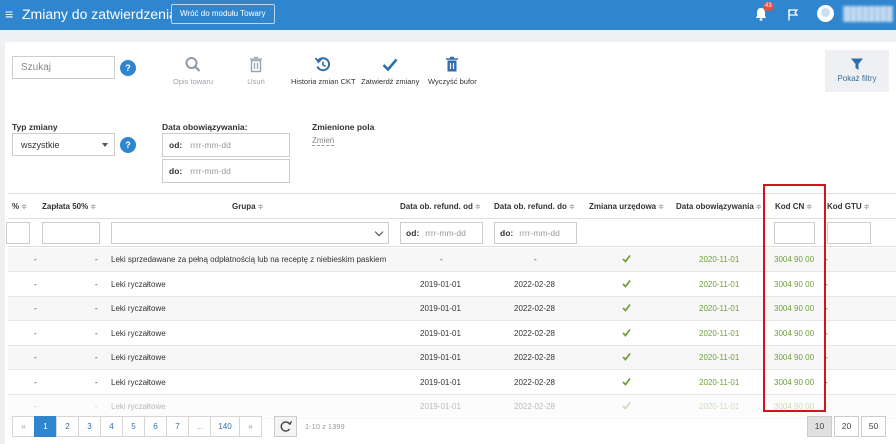 The width and height of the screenshot is (896, 444). I want to click on change-type-select: wszystkie, so click(63, 144).